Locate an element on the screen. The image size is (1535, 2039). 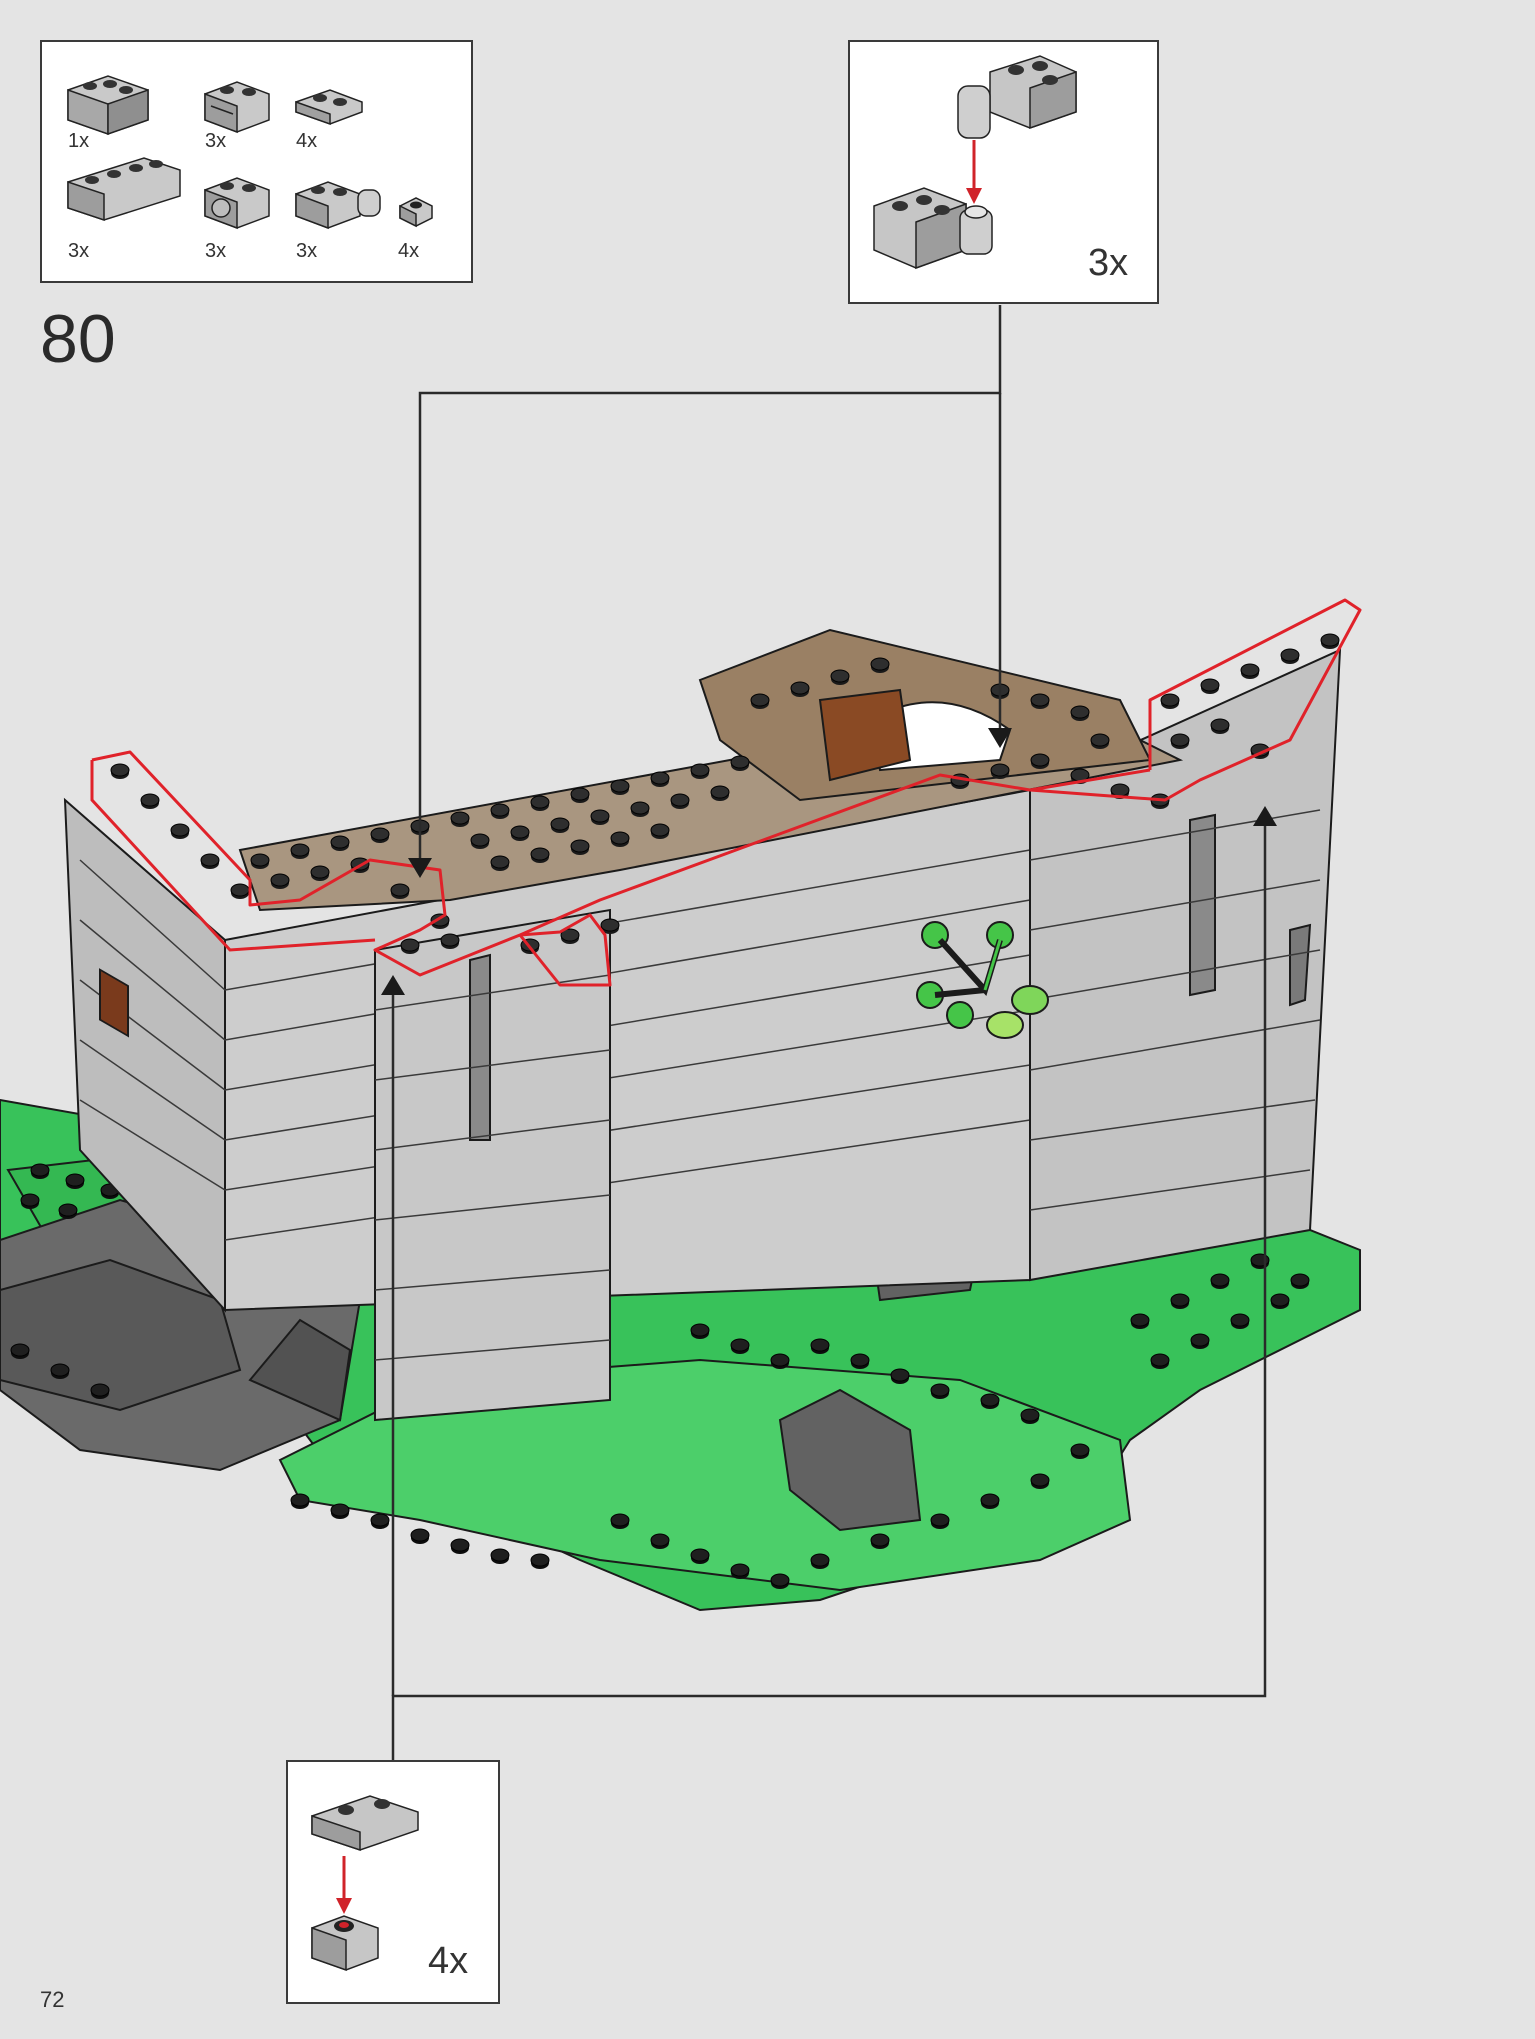
callout-qty-hinge: 3x is located at coordinates (1108, 263).